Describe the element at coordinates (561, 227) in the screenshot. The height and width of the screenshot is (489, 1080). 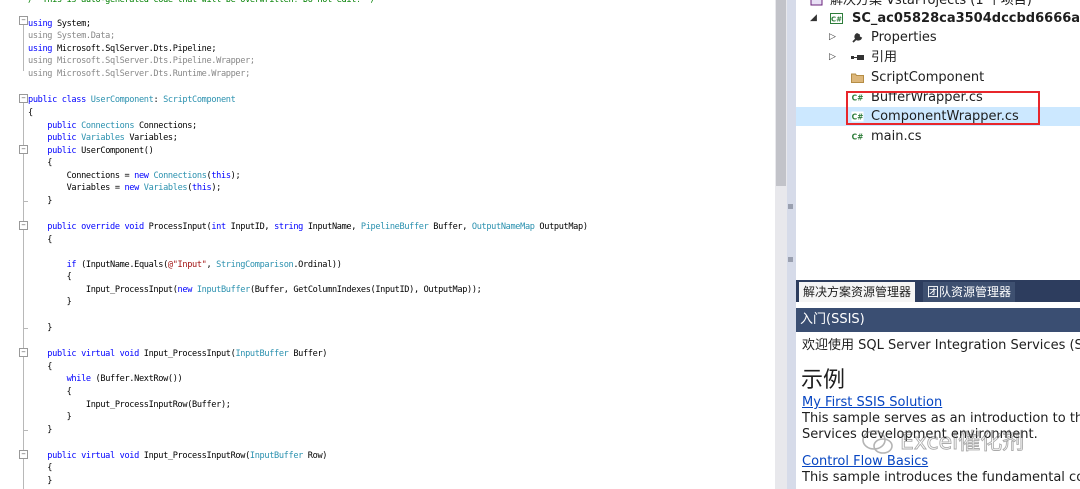
I see `code-token: OutputMap)` at that location.